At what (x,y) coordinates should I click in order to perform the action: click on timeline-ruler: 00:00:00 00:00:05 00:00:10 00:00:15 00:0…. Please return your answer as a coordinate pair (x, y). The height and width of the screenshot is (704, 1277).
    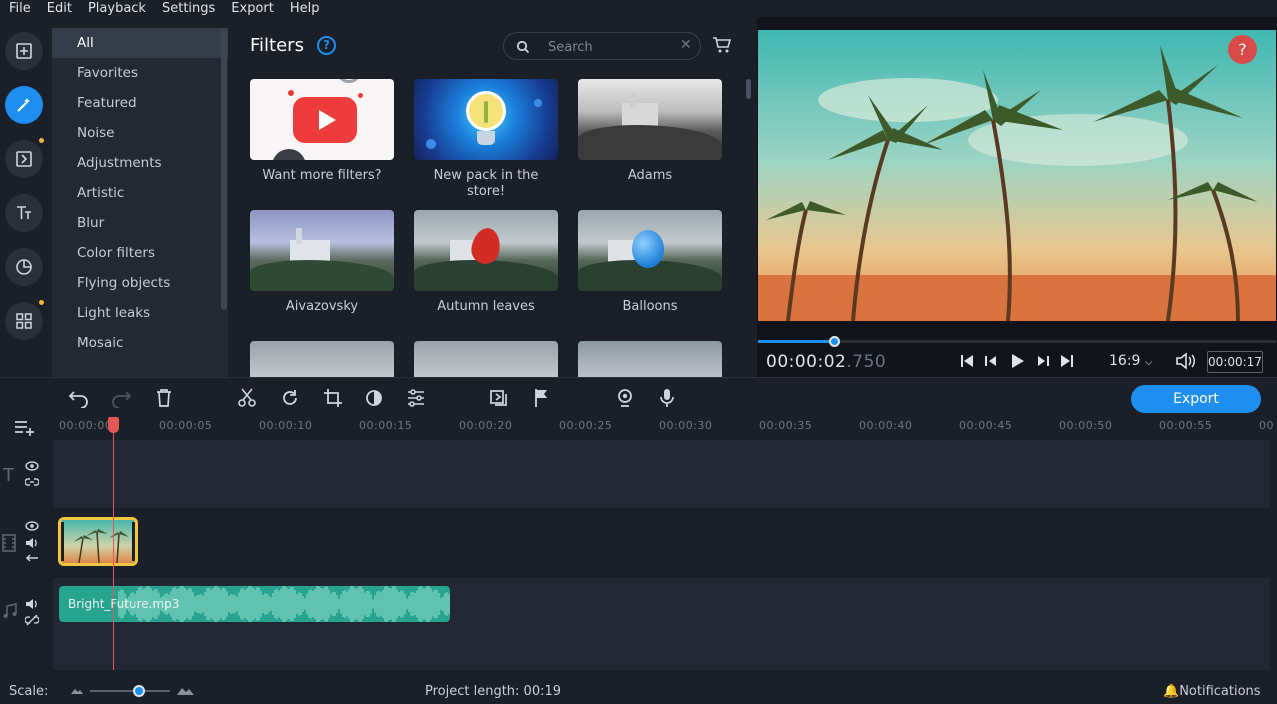
    Looking at the image, I should click on (665, 428).